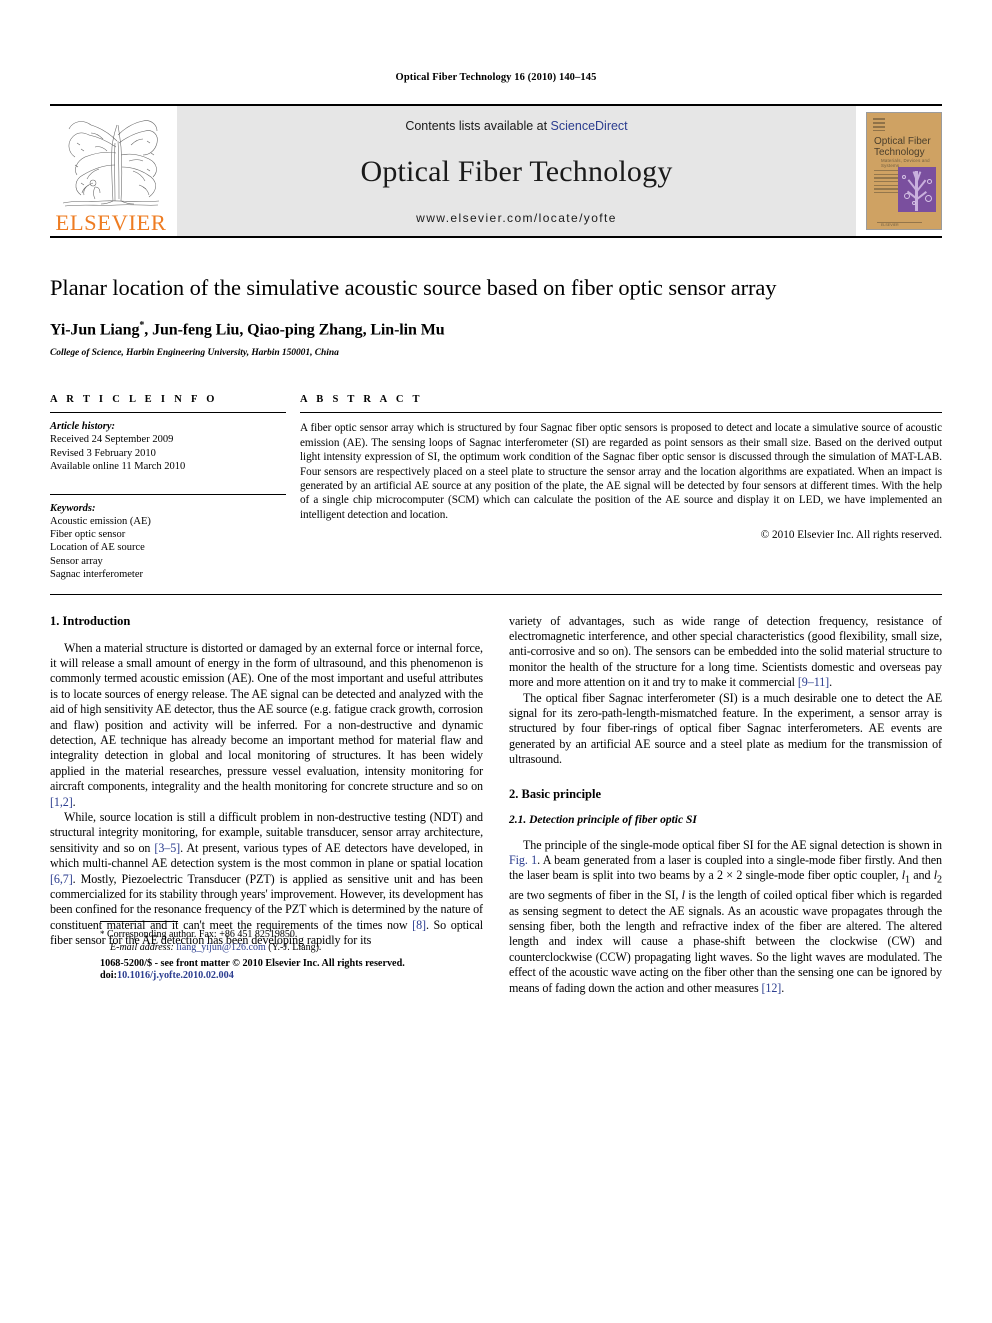  What do you see at coordinates (330, 976) in the screenshot?
I see `footer-doi: doi:10.1016/j.yofte.2010.02.004` at bounding box center [330, 976].